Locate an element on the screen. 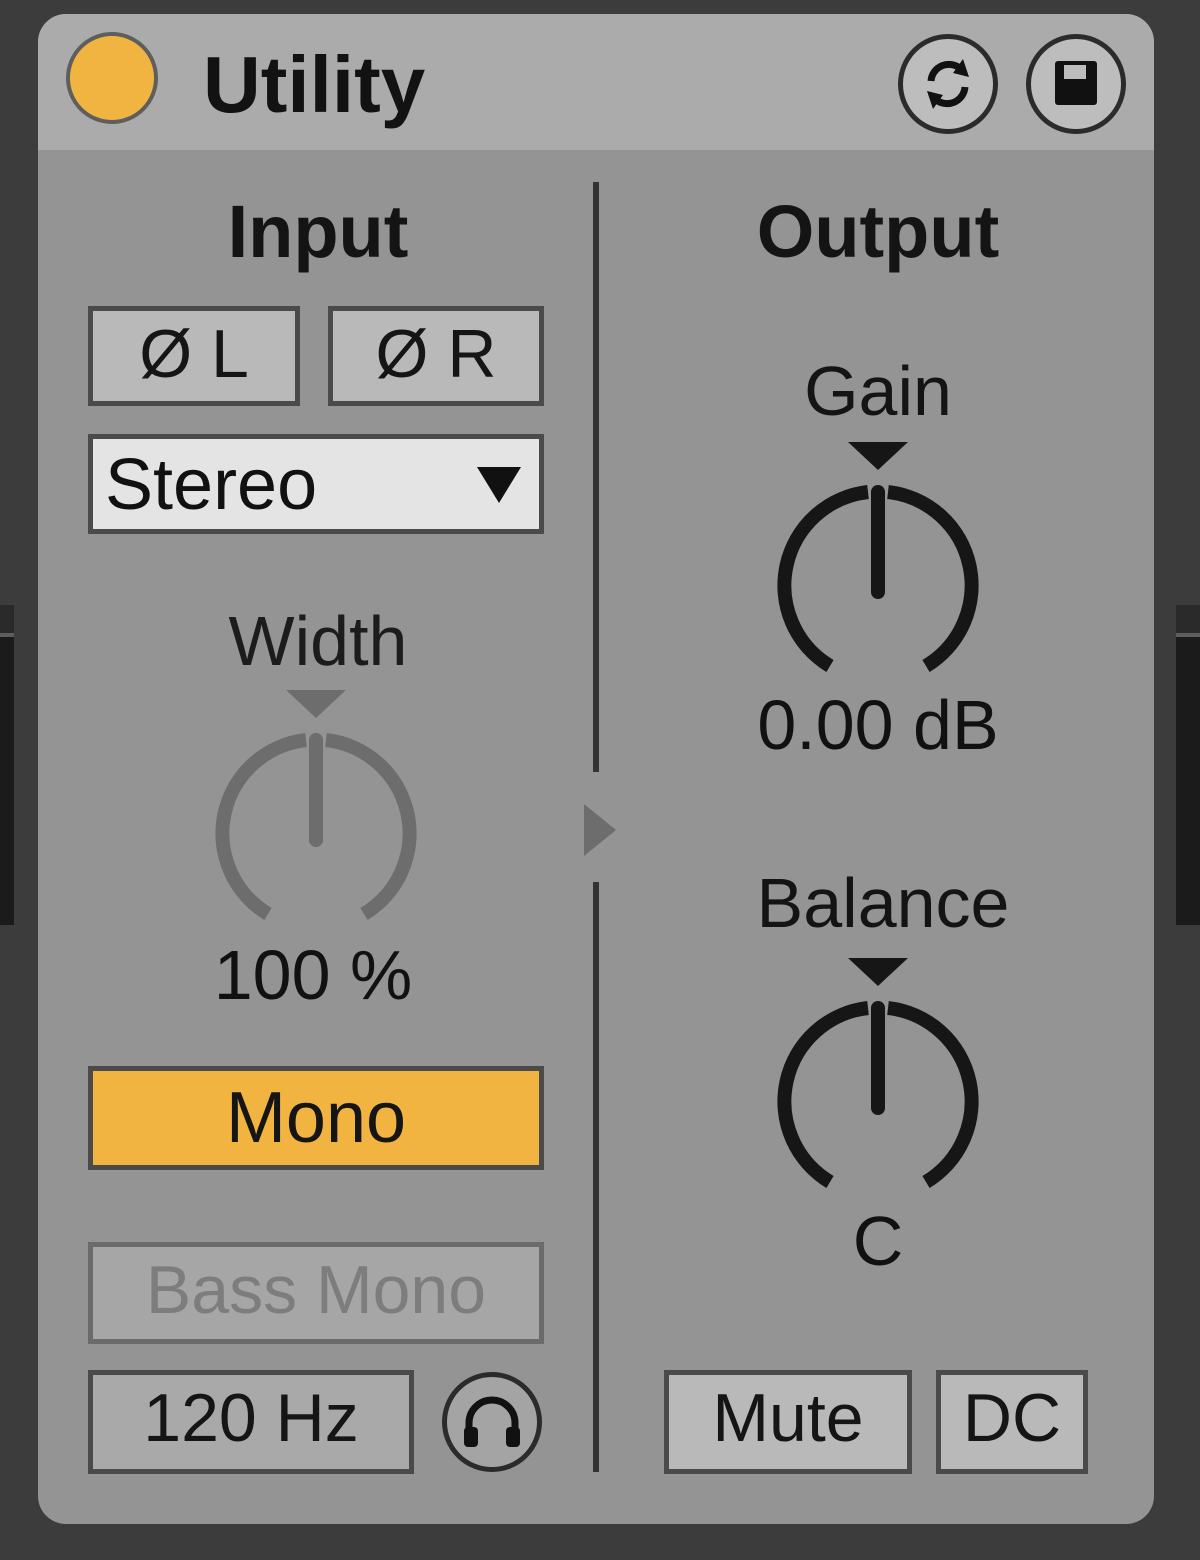 The image size is (1200, 1560). hot-swap-icon is located at coordinates (948, 84).